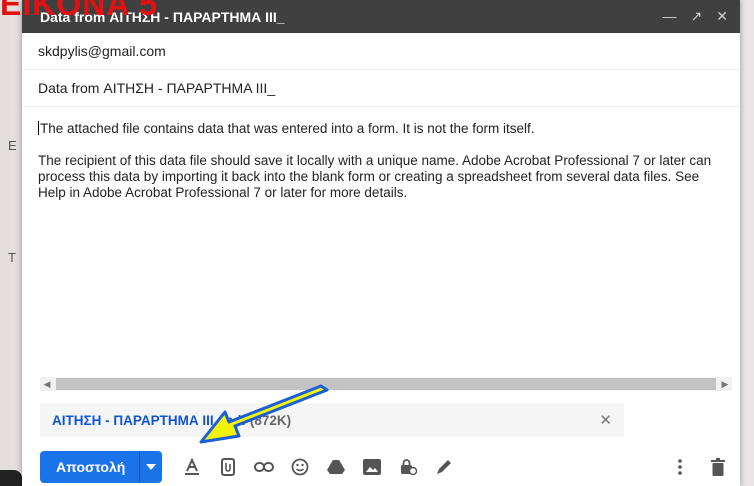 The height and width of the screenshot is (486, 754). Describe the element at coordinates (11, 243) in the screenshot. I see `background-page: E T` at that location.